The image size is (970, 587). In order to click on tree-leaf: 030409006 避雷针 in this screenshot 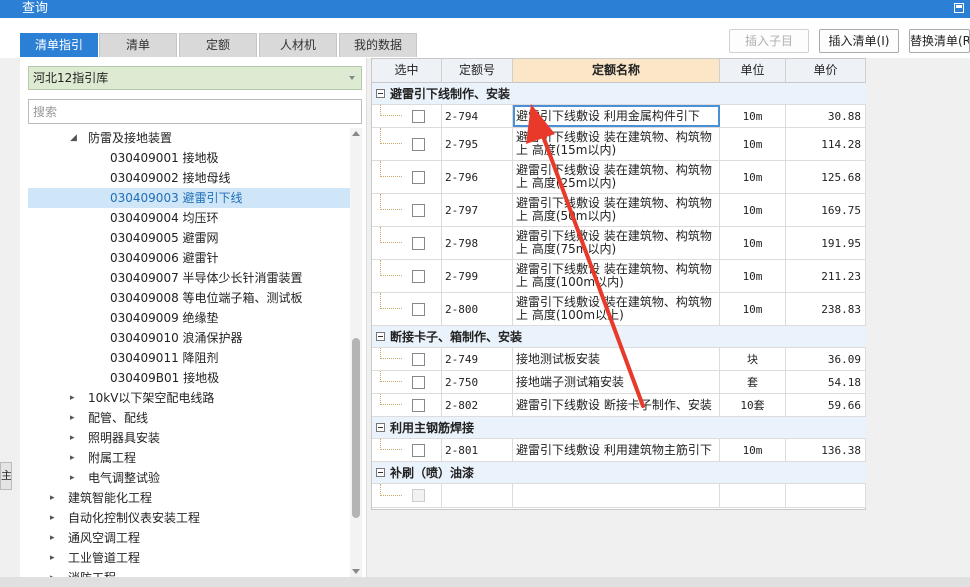, I will do `click(189, 258)`.